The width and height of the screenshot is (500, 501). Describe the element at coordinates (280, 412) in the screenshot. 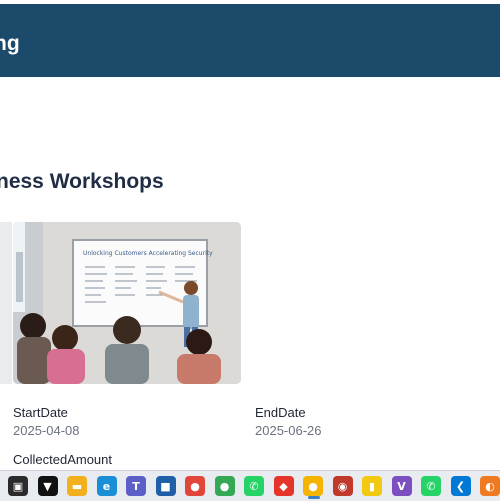

I see `end-date-label: EndDate` at that location.